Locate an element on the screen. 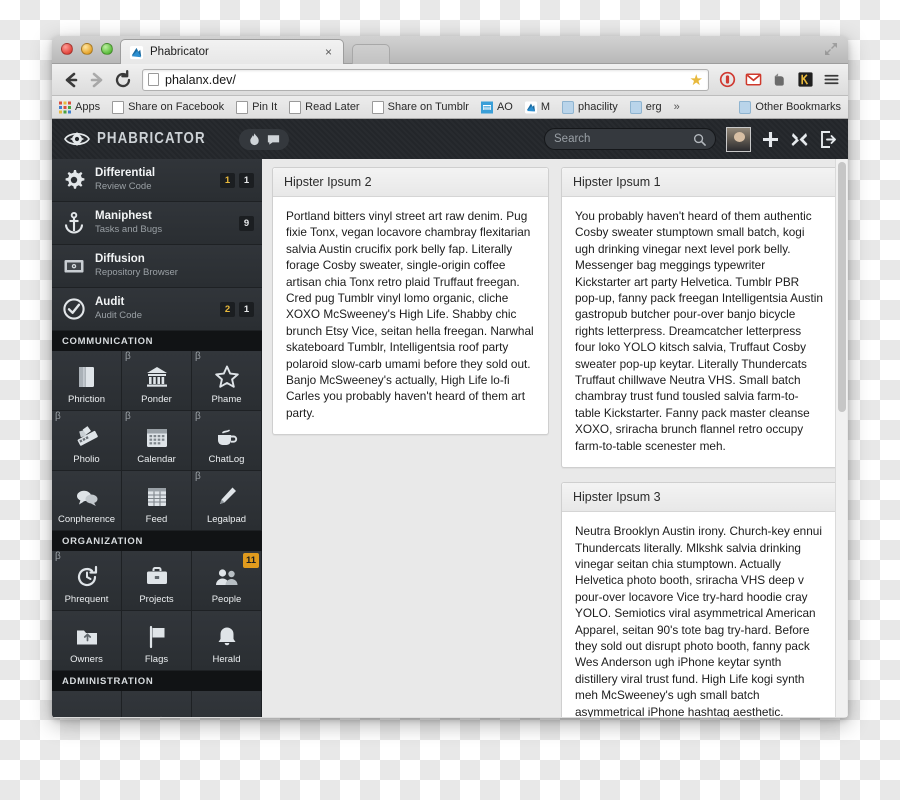  gmail-icon is located at coordinates (753, 79).